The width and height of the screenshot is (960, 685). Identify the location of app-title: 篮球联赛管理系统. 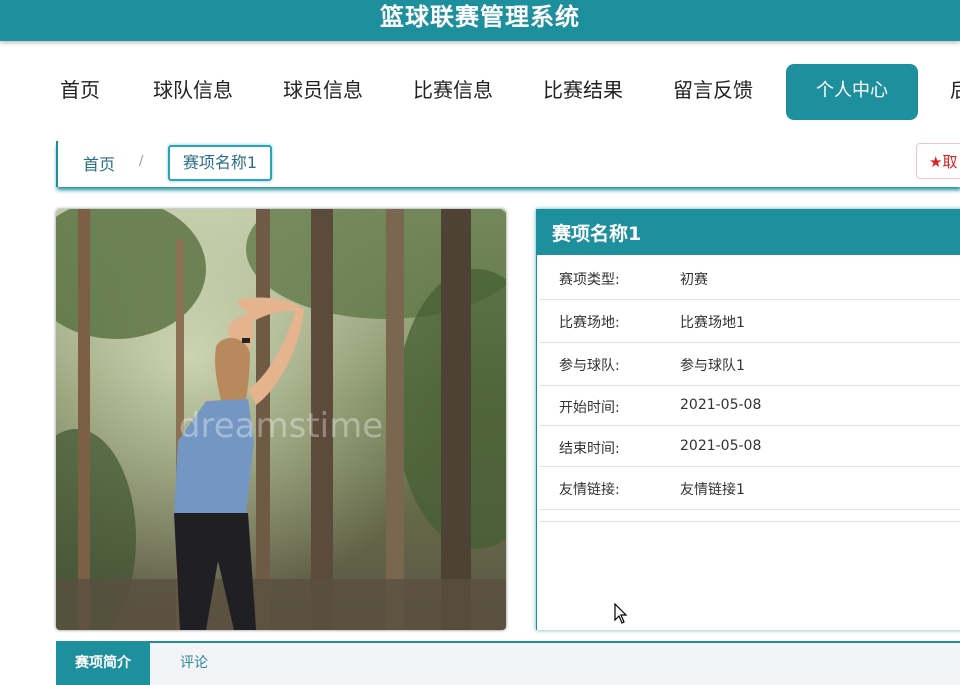
(480, 17).